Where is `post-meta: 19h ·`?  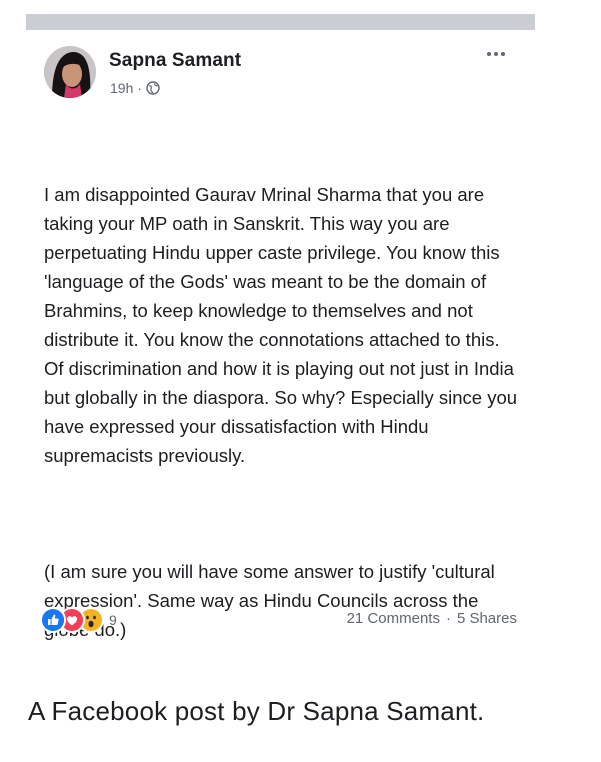 post-meta: 19h · is located at coordinates (135, 88).